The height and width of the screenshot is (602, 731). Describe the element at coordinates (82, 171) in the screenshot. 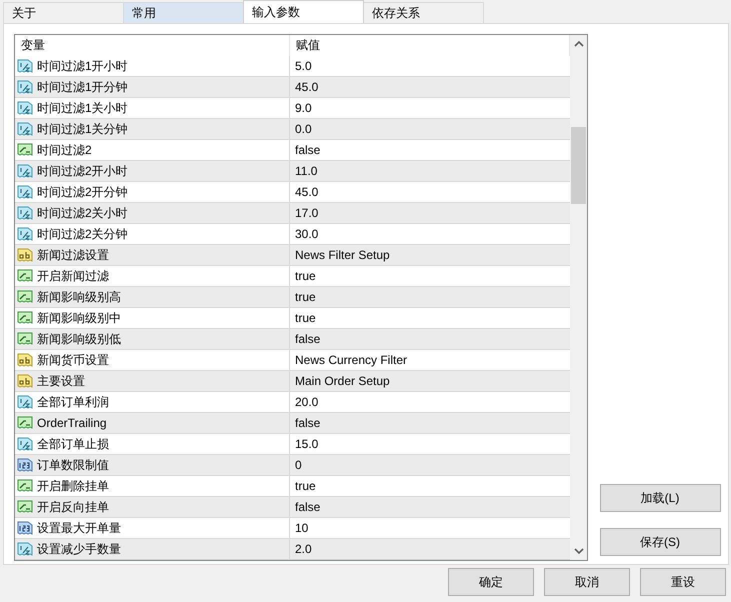

I see `parameter-name: 时间过滤2开小时` at that location.